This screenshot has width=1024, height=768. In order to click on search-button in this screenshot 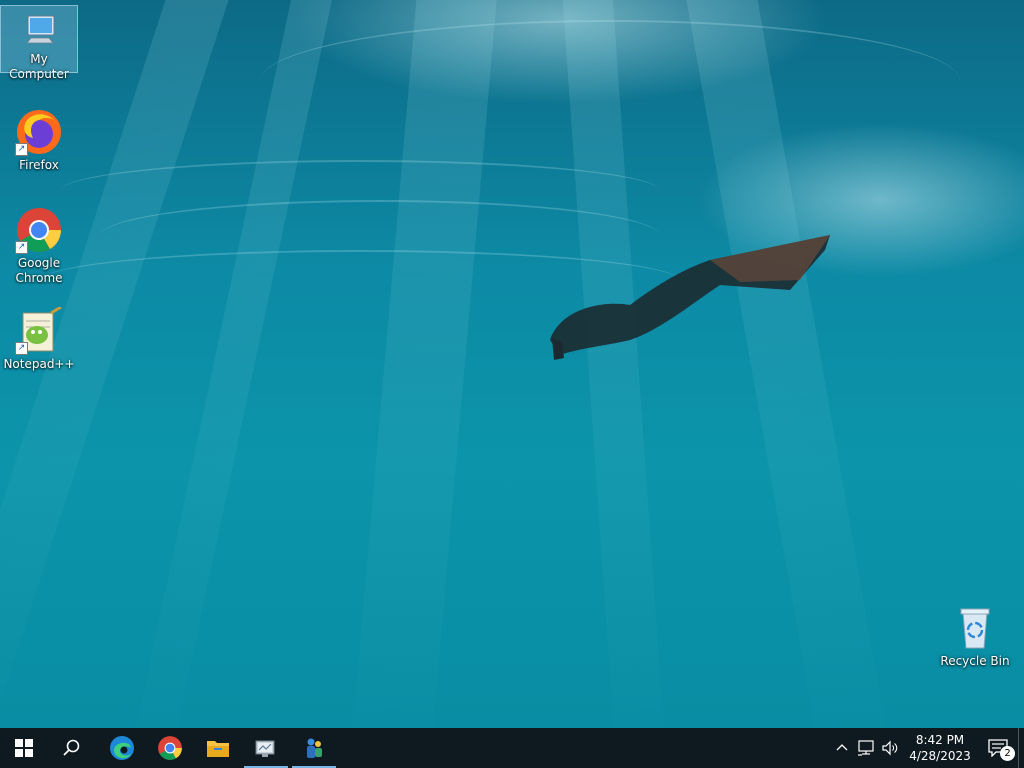, I will do `click(72, 748)`.